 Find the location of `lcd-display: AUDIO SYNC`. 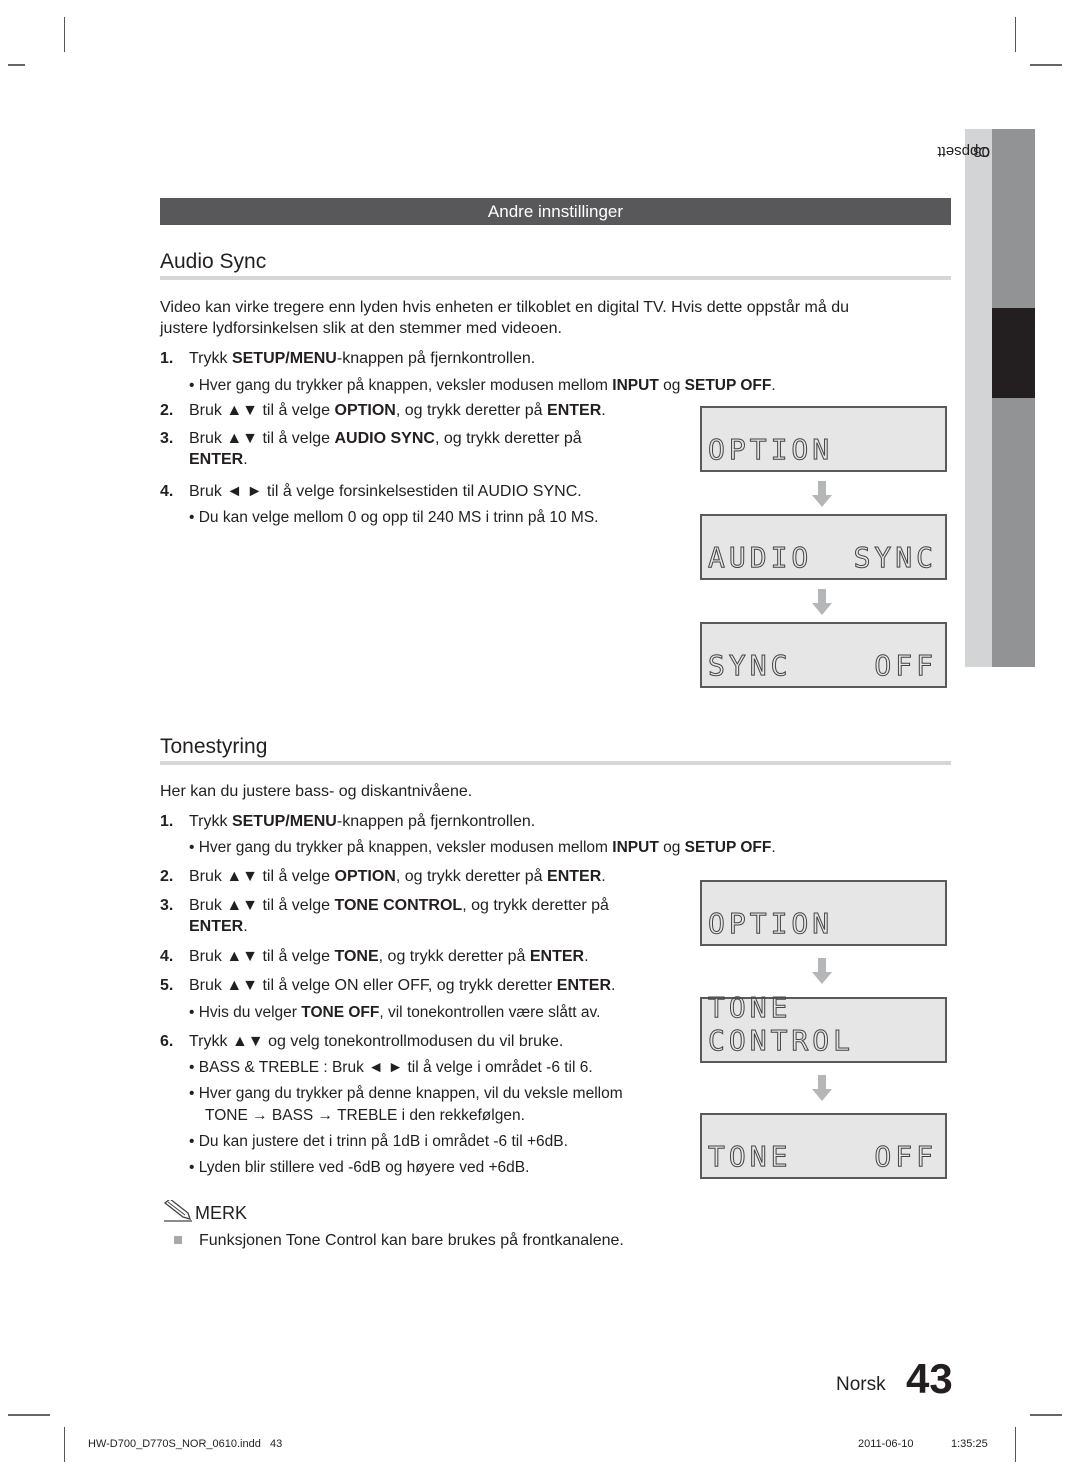

lcd-display: AUDIO SYNC is located at coordinates (823, 547).